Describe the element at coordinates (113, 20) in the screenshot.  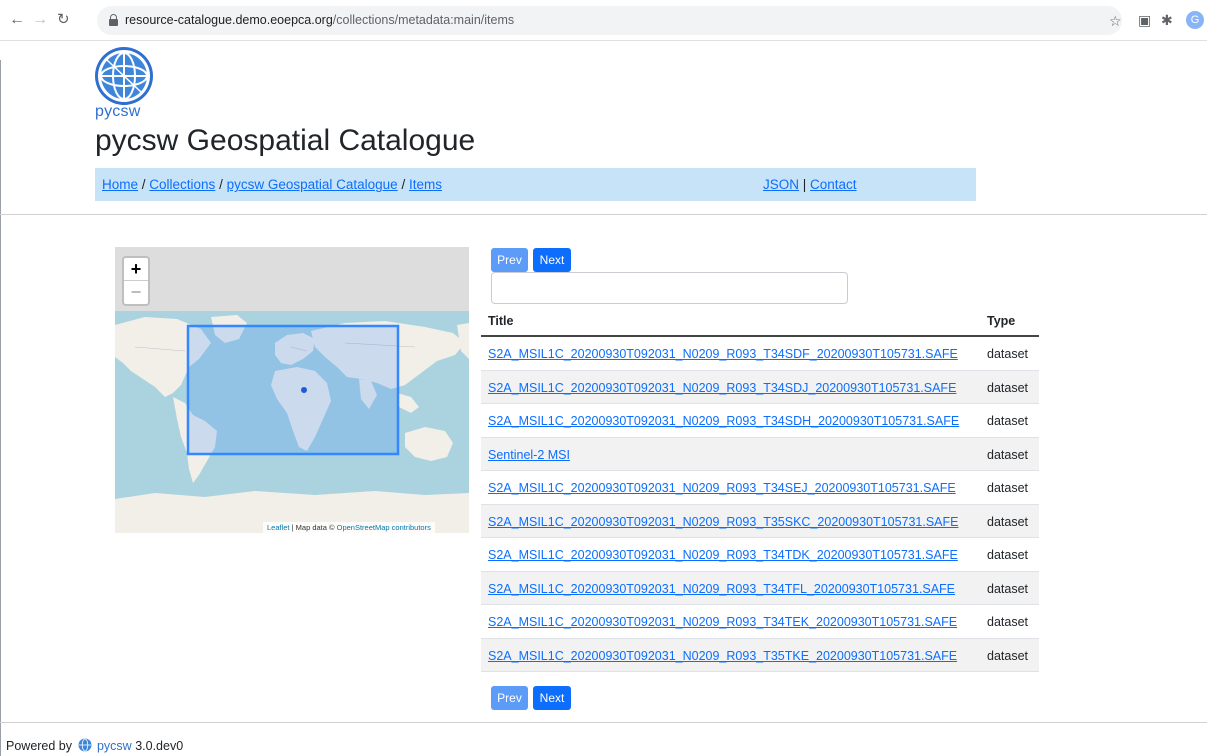
I see `lock-icon` at that location.